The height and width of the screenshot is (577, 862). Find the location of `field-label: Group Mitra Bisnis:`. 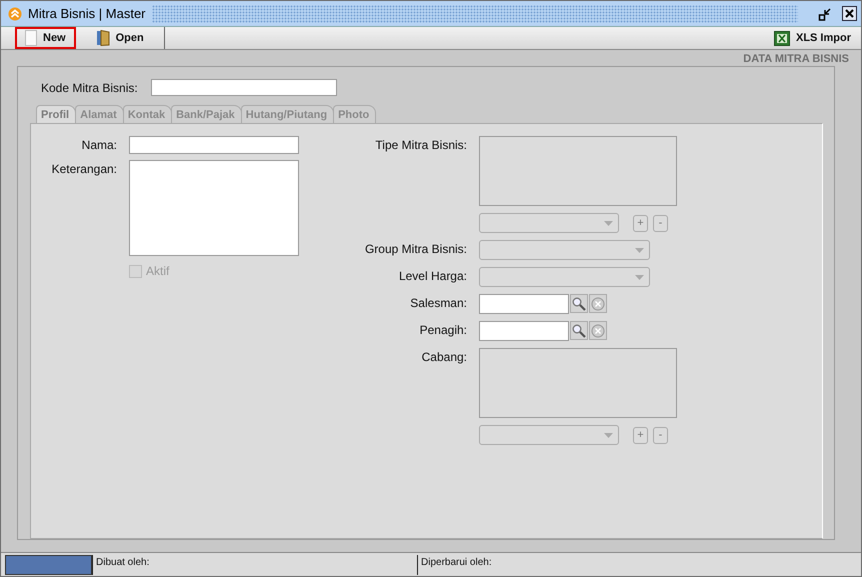

field-label: Group Mitra Bisnis: is located at coordinates (415, 249).